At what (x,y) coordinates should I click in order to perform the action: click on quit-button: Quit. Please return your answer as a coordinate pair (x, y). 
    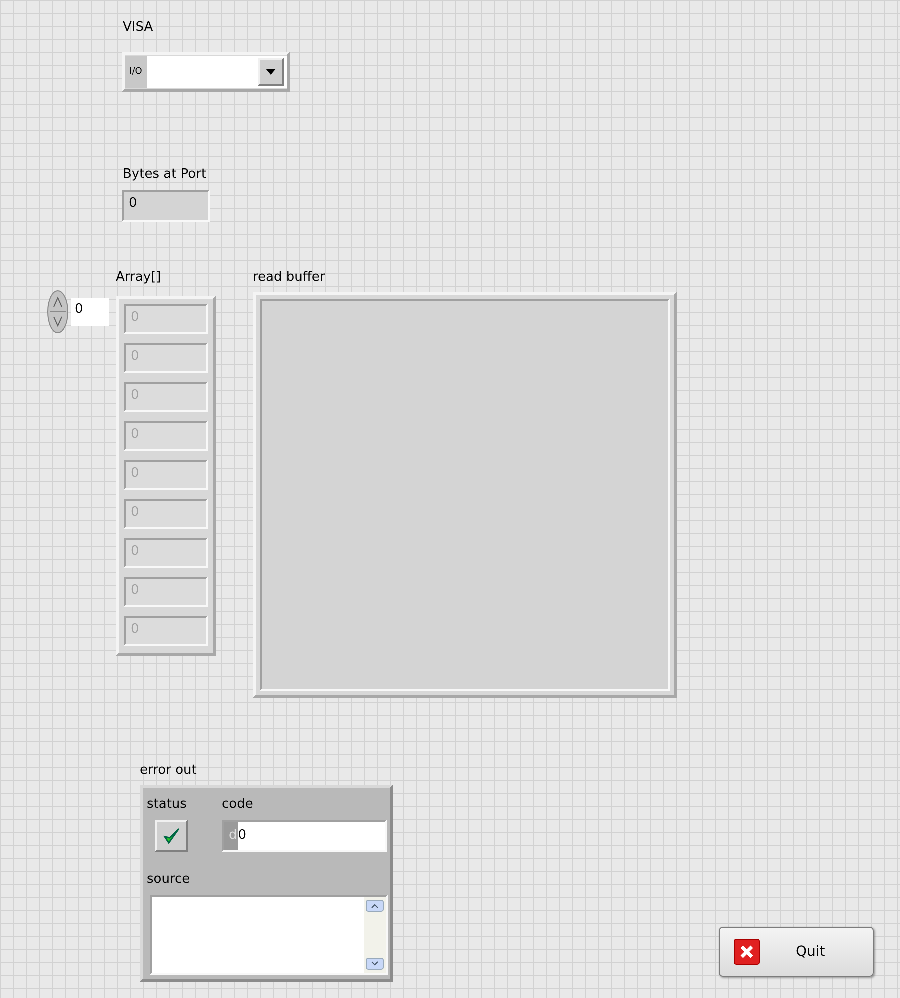
    Looking at the image, I should click on (796, 952).